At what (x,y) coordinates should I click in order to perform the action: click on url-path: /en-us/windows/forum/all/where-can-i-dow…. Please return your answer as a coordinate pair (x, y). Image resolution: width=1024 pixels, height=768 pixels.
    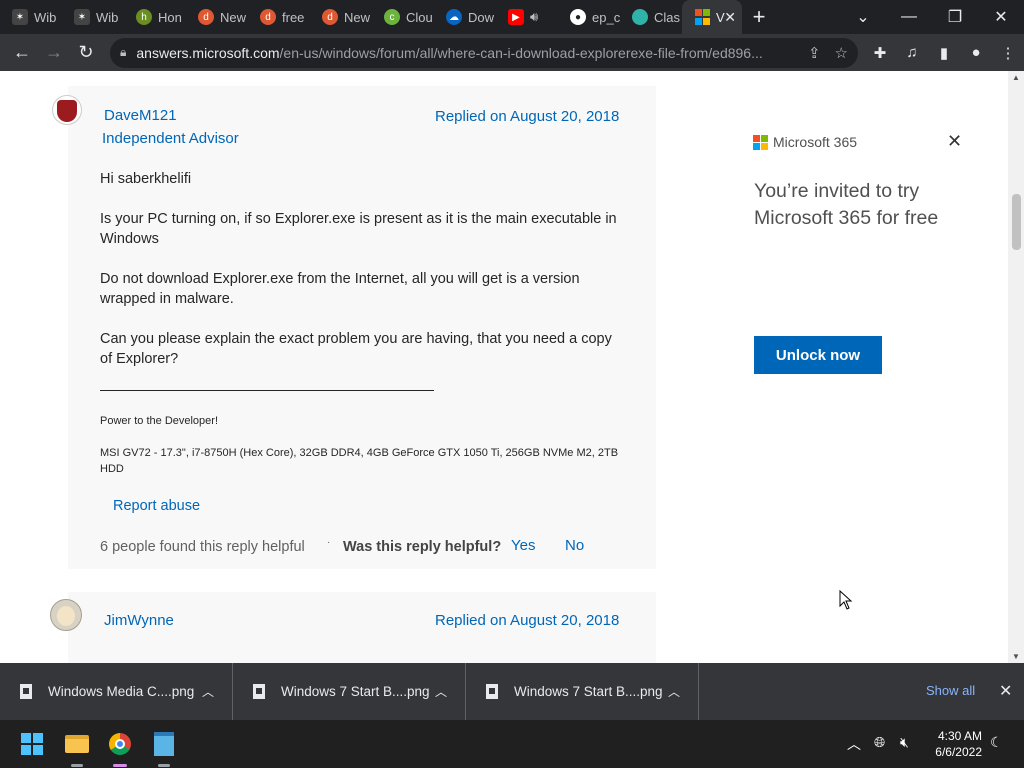
    Looking at the image, I should click on (521, 52).